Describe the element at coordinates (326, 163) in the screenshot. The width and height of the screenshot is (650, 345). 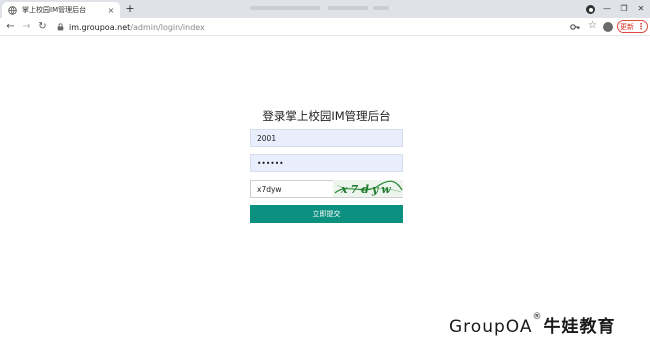
I see `password-input: ••••••` at that location.